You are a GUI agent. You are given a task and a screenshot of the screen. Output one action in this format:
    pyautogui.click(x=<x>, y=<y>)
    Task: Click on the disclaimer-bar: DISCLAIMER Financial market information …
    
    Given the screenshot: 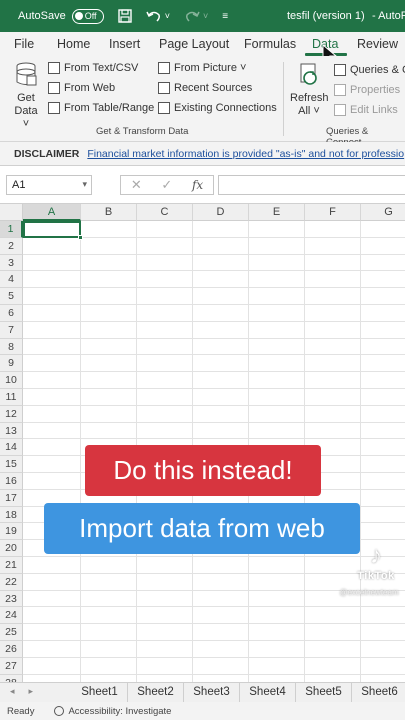 What is the action you would take?
    pyautogui.click(x=202, y=154)
    